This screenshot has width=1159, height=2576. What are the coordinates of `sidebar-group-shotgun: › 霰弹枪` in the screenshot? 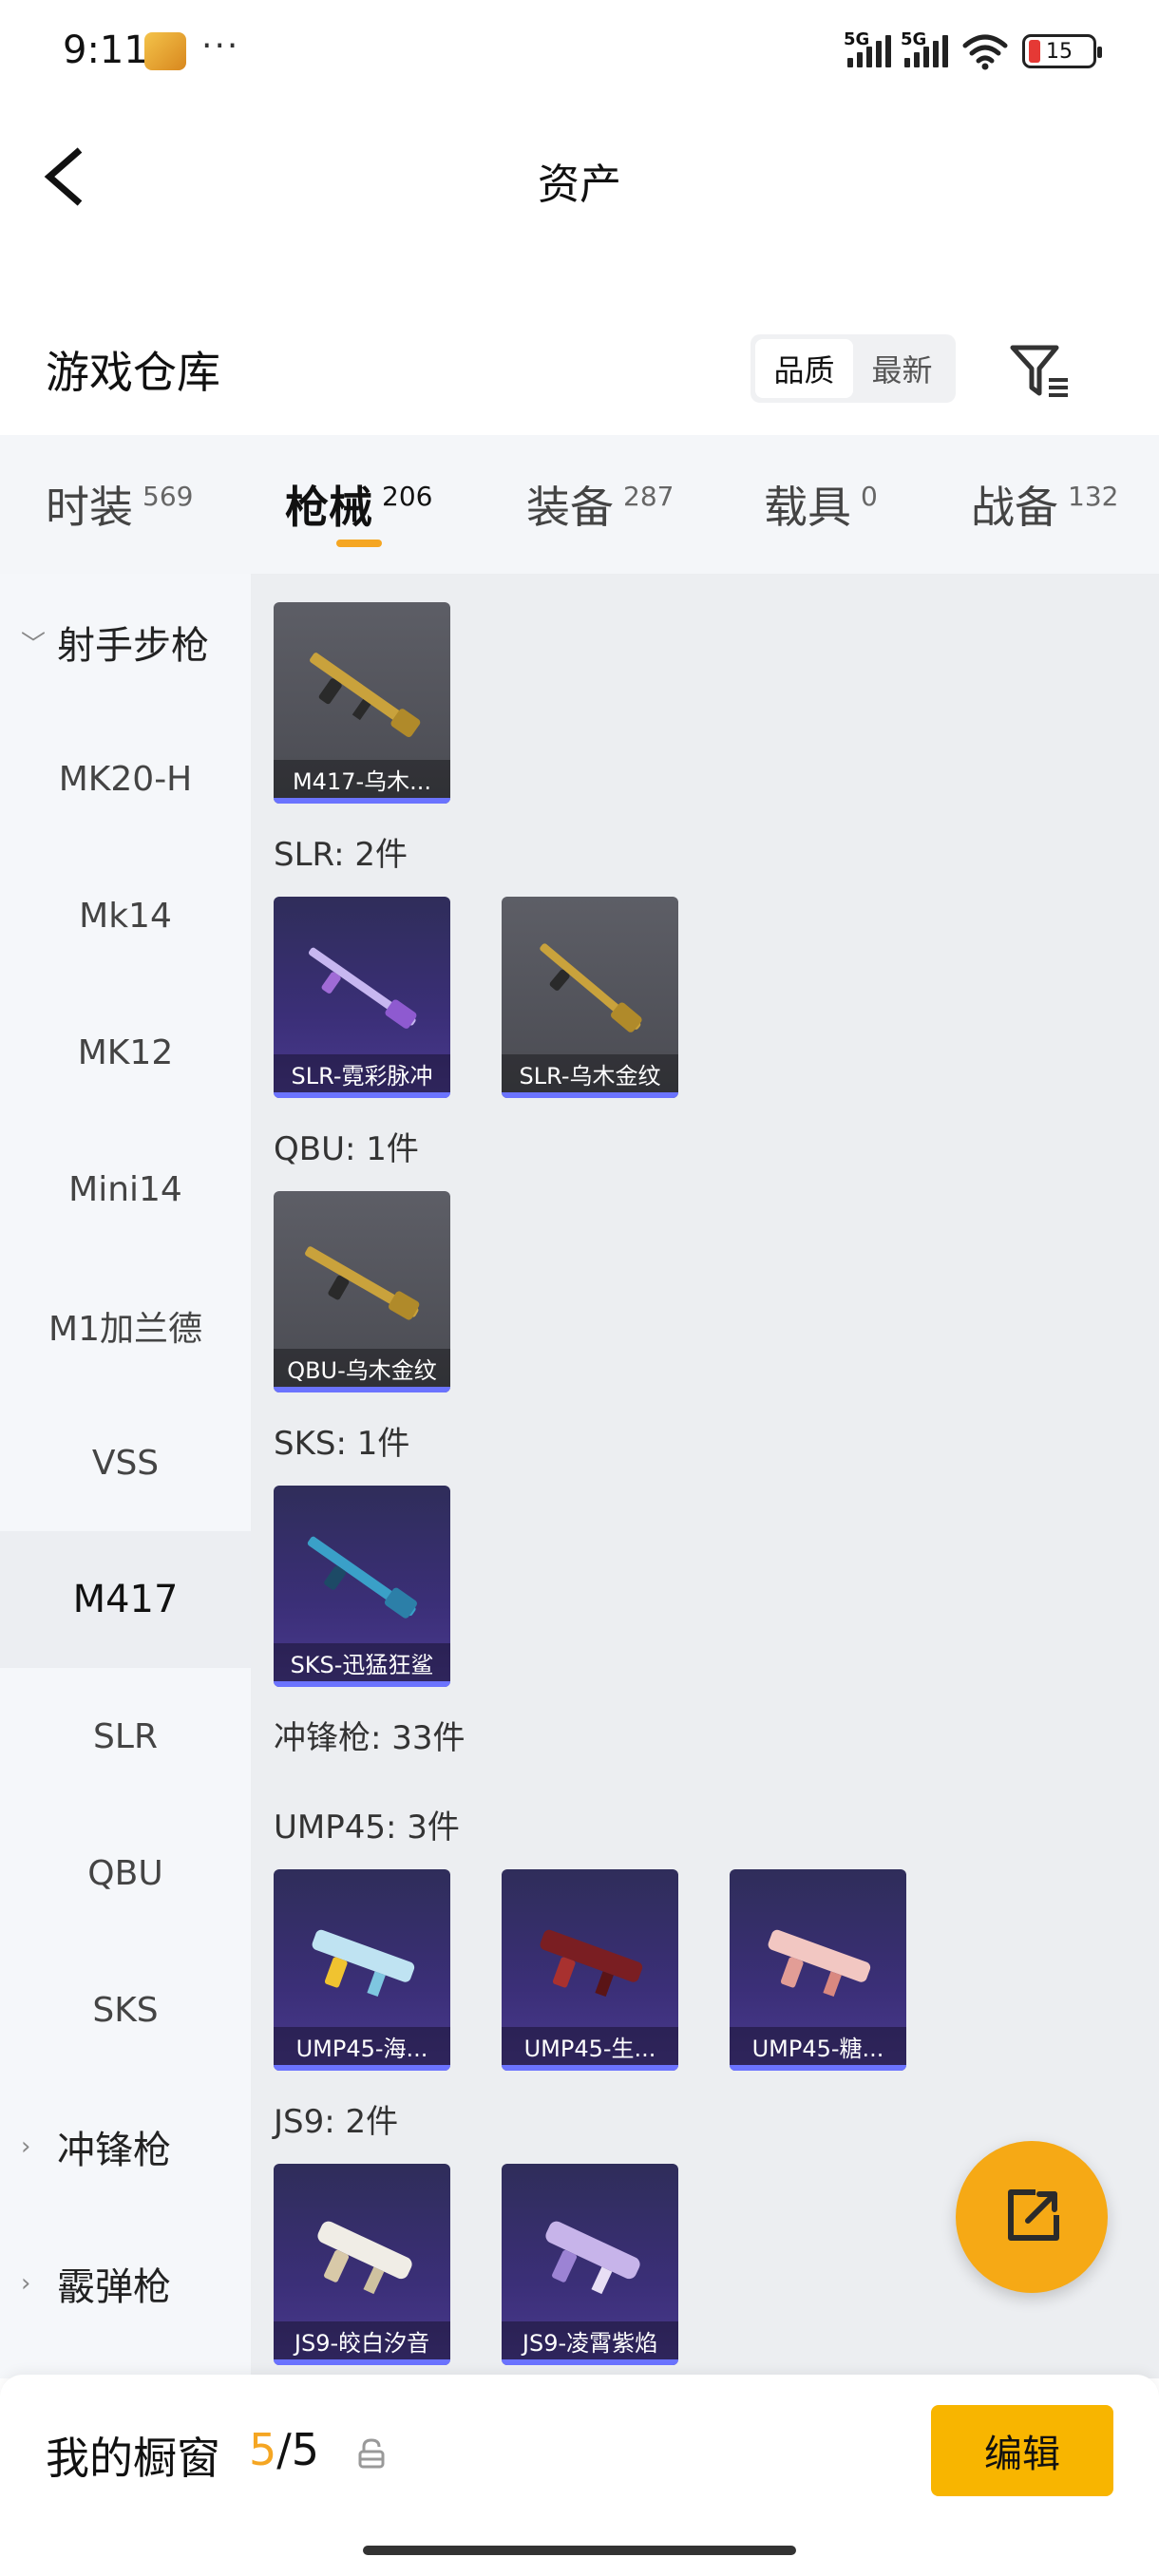 It's located at (125, 2283).